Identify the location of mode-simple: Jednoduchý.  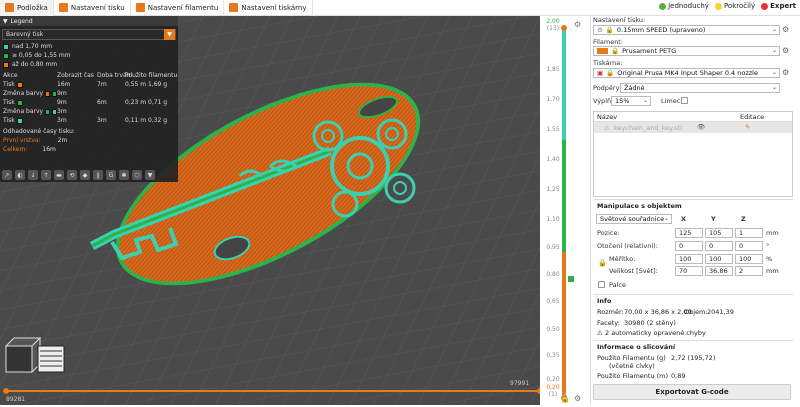
(684, 6).